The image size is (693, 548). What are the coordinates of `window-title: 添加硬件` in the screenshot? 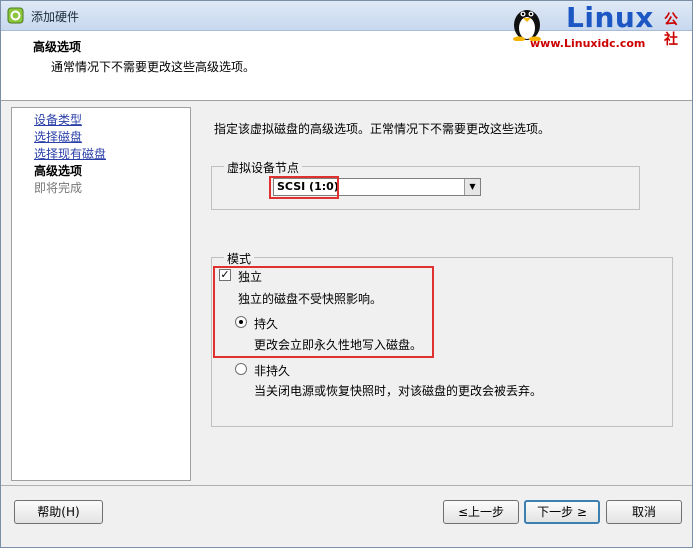 It's located at (55, 17).